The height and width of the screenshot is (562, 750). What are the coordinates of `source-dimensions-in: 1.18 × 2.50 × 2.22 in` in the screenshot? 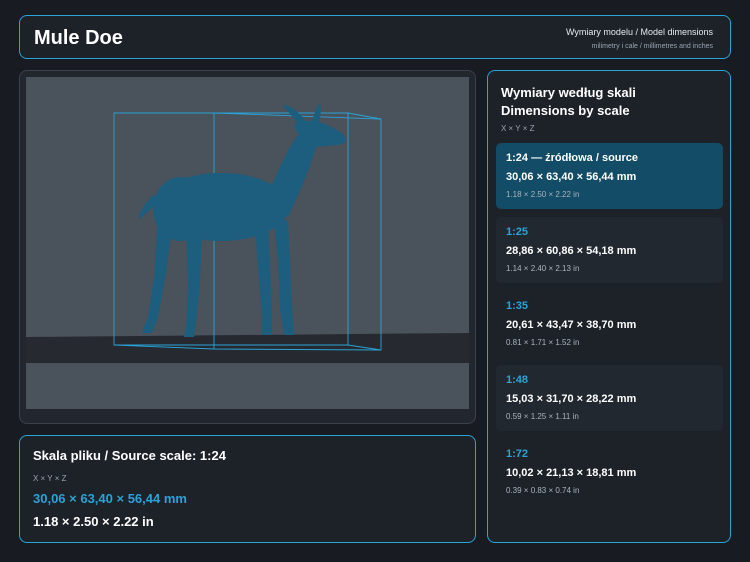 It's located at (93, 521).